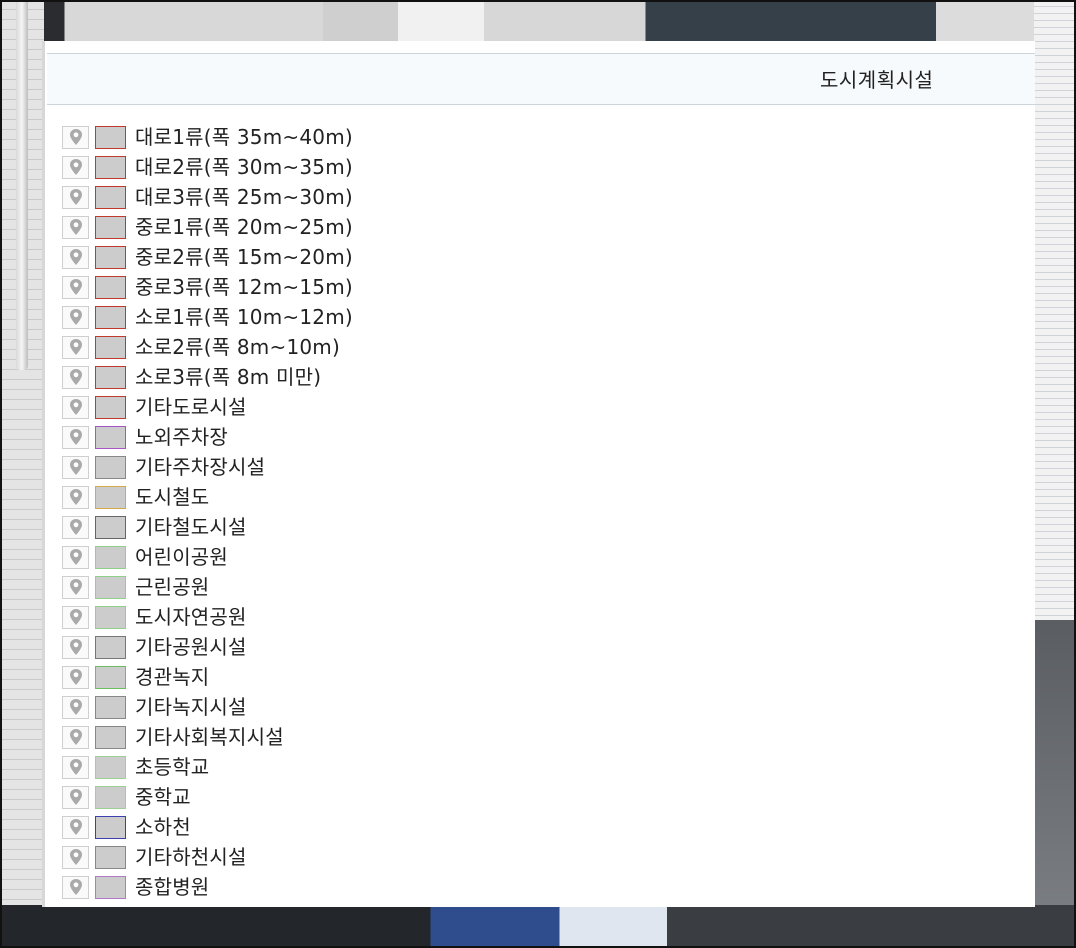  What do you see at coordinates (22, 185) in the screenshot?
I see `background-pipe` at bounding box center [22, 185].